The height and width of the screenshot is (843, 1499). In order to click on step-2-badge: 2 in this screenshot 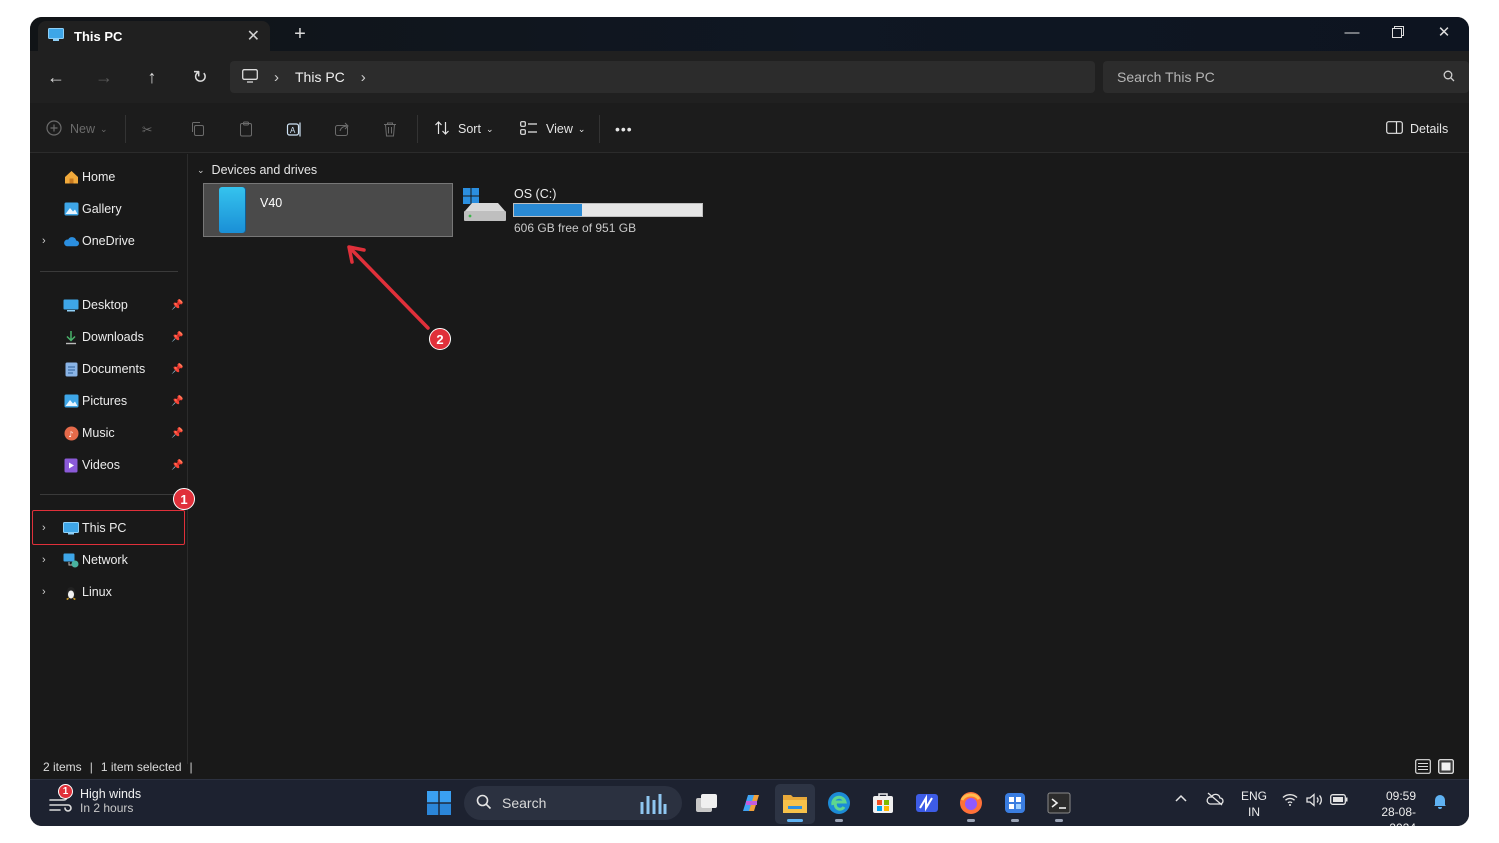, I will do `click(440, 339)`.